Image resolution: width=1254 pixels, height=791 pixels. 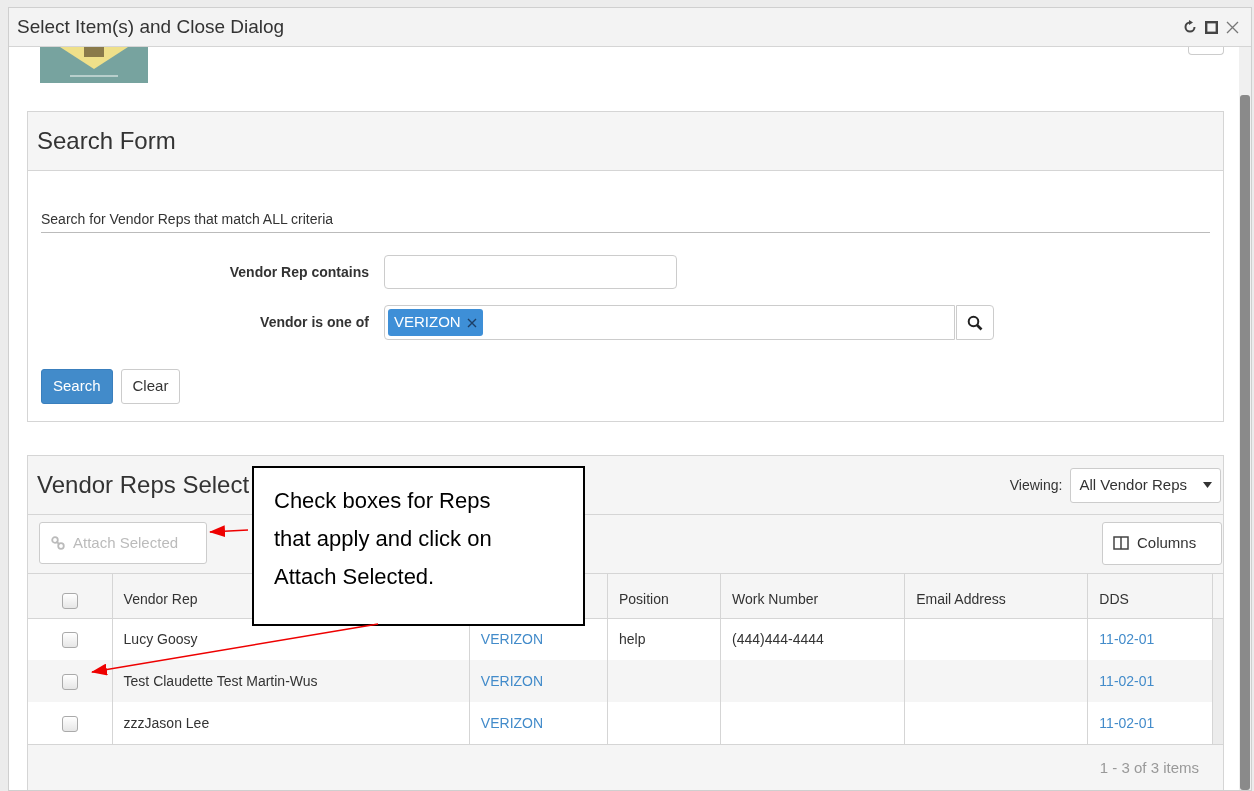 I want to click on table-cell: (444)444-4444, so click(x=778, y=638).